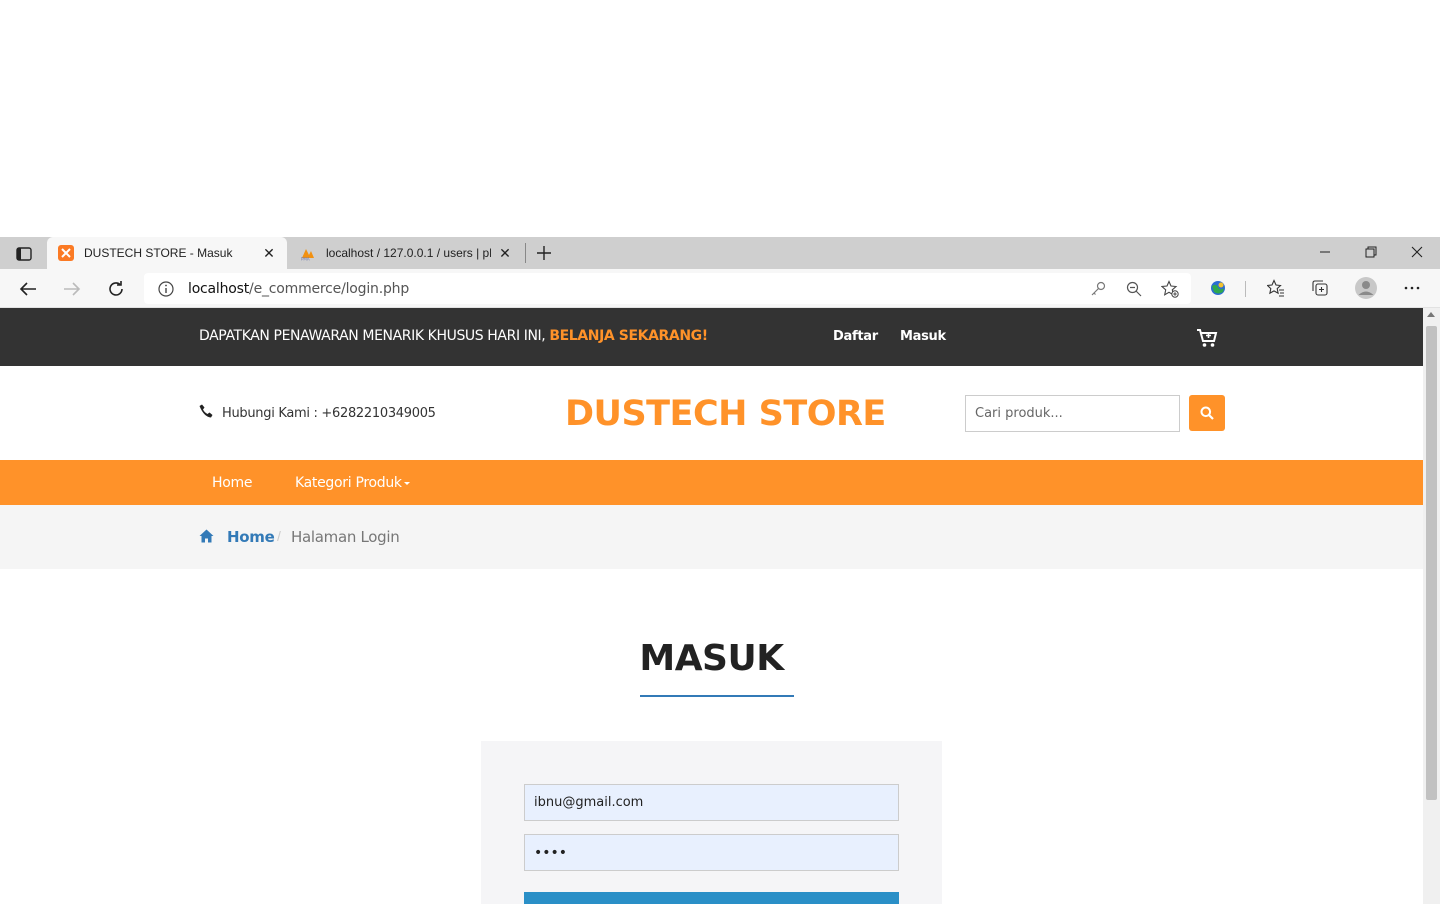 This screenshot has height=904, width=1440. What do you see at coordinates (923, 336) in the screenshot?
I see `login-link: Masuk` at bounding box center [923, 336].